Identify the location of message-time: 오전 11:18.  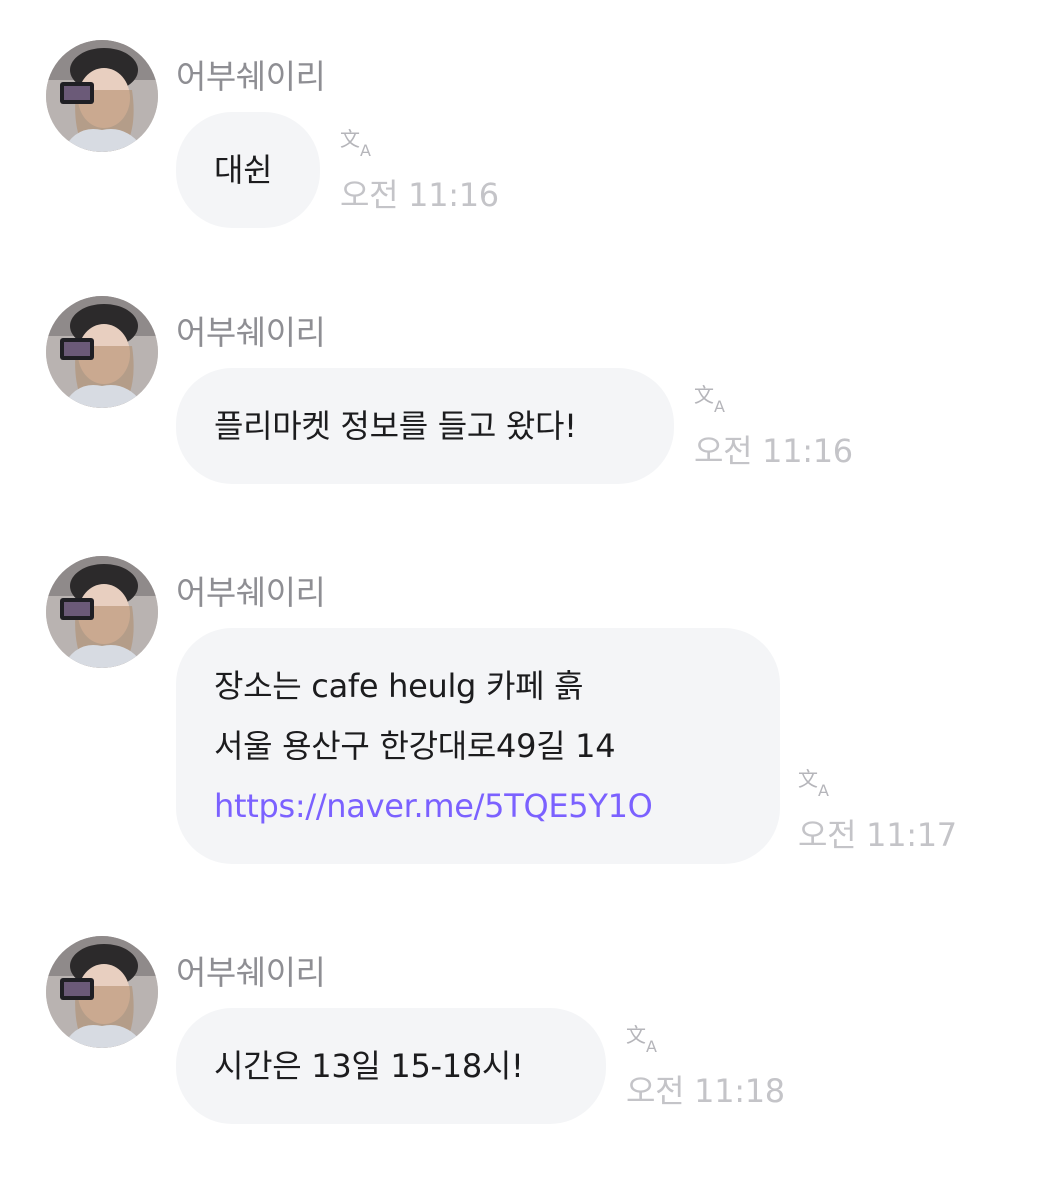
(705, 1091).